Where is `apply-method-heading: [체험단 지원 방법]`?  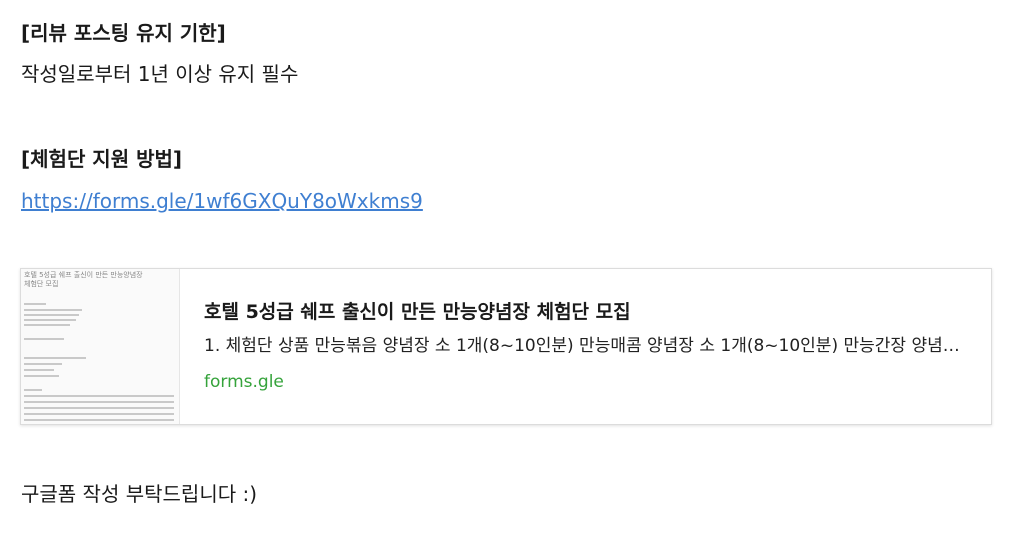
apply-method-heading: [체험단 지원 방법] is located at coordinates (102, 159).